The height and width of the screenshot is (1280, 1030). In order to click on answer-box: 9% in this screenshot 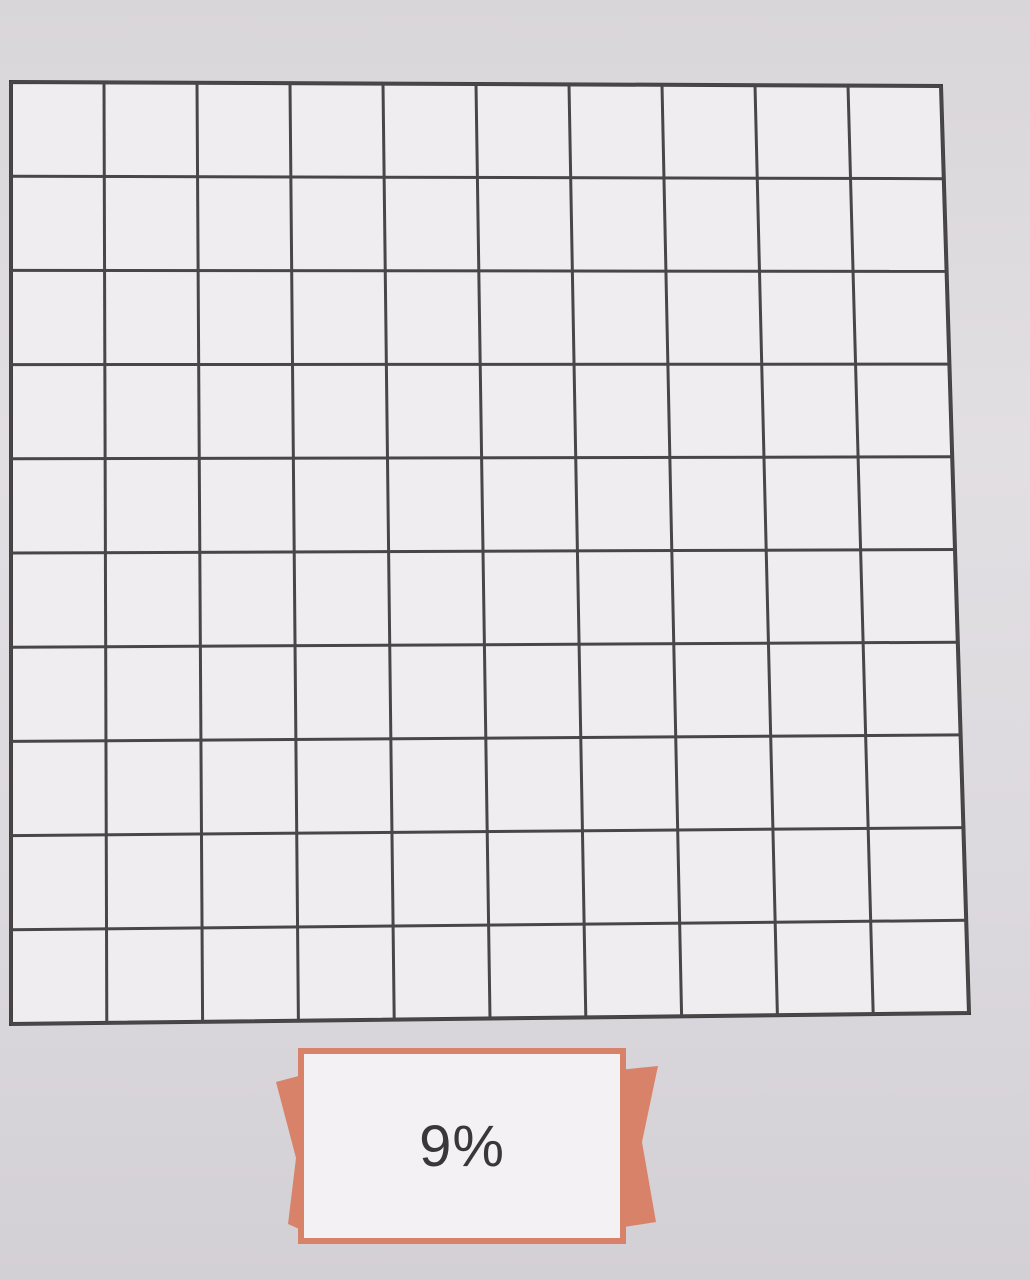, I will do `click(462, 1146)`.